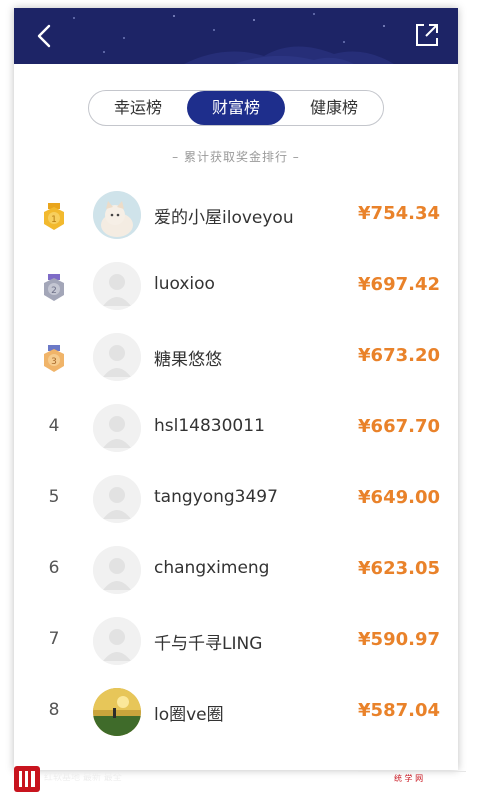 This screenshot has height=800, width=480. Describe the element at coordinates (54, 639) in the screenshot. I see `rank-number: 7` at that location.